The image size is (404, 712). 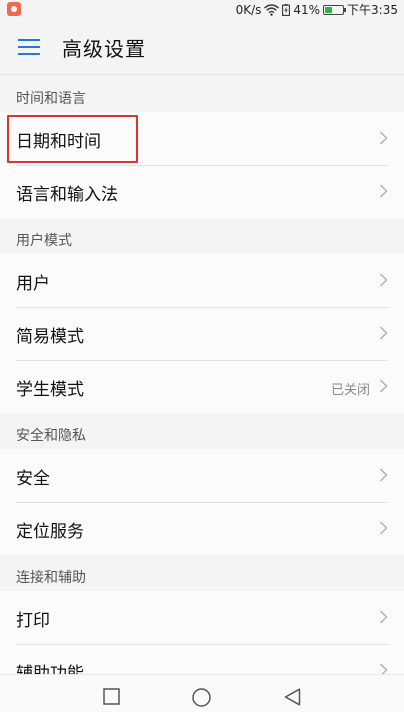 I want to click on menu-icon, so click(x=29, y=47).